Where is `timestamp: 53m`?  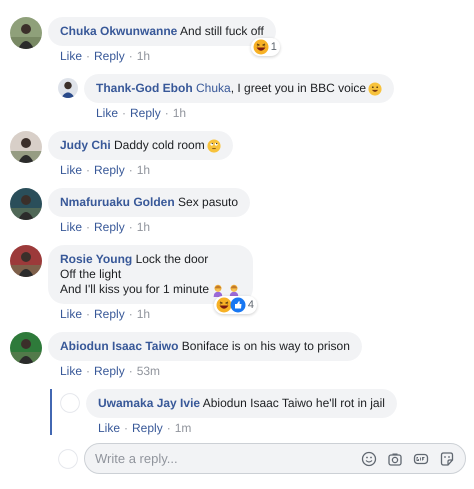 timestamp: 53m is located at coordinates (148, 371).